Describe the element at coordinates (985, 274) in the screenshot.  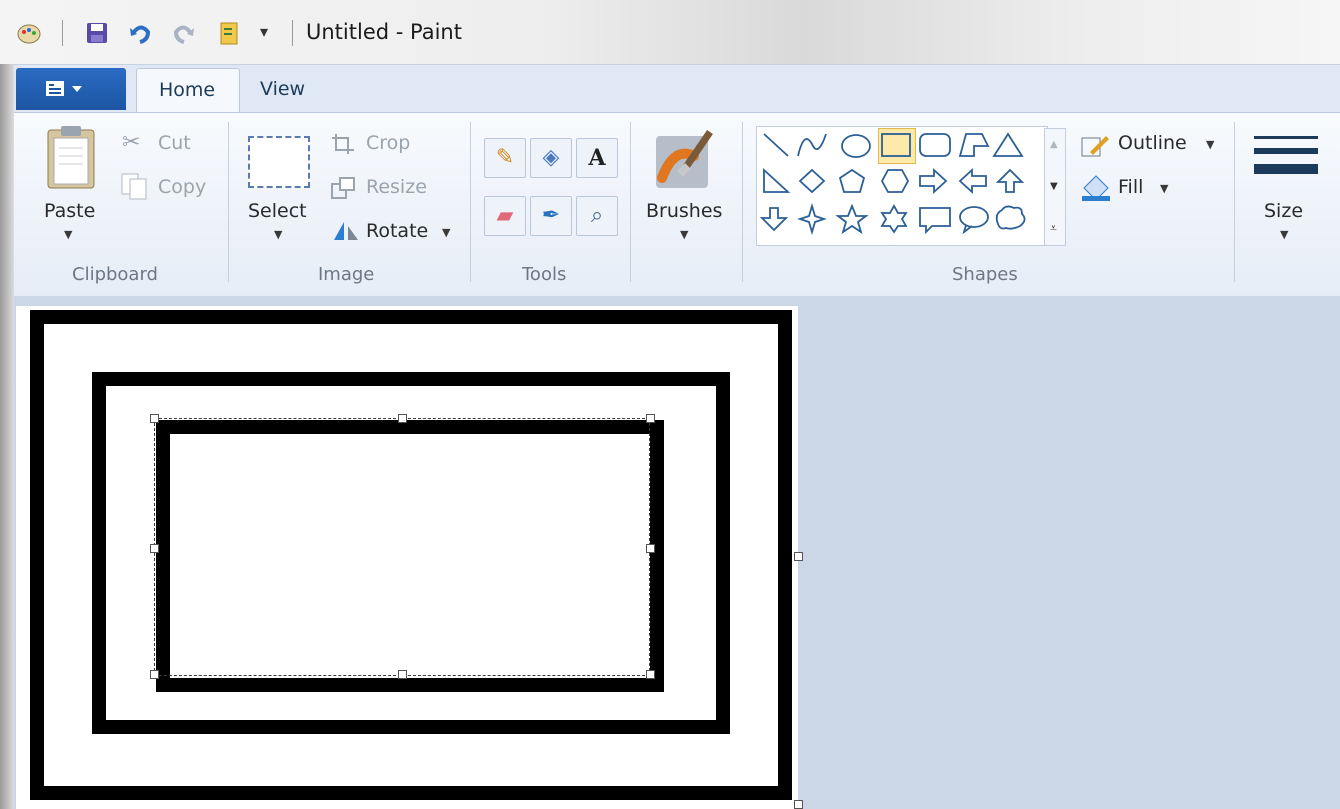
I see `shapes-group-title: Shapes` at that location.